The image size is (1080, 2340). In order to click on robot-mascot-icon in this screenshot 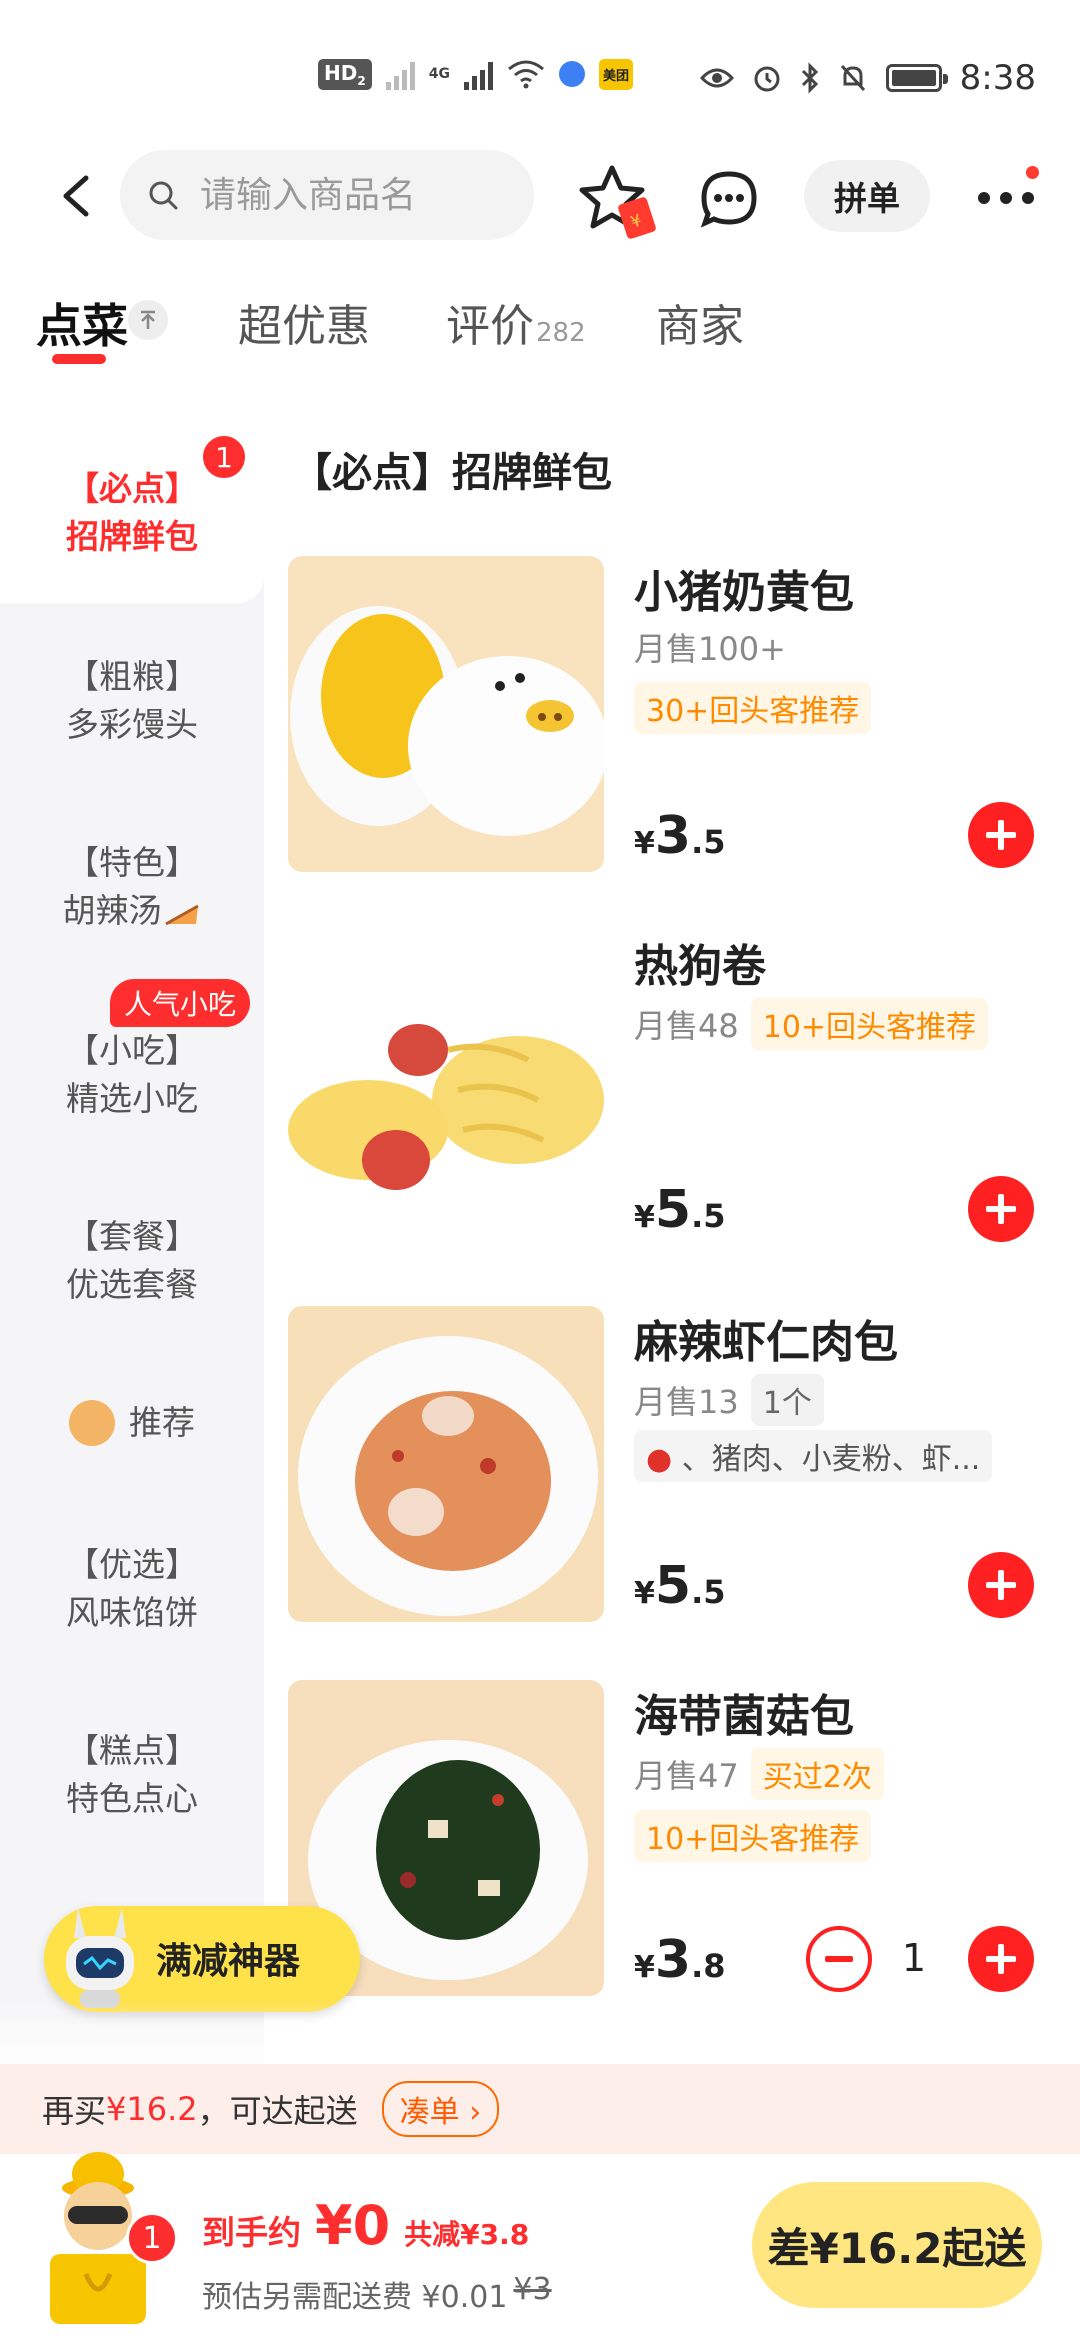, I will do `click(100, 1958)`.